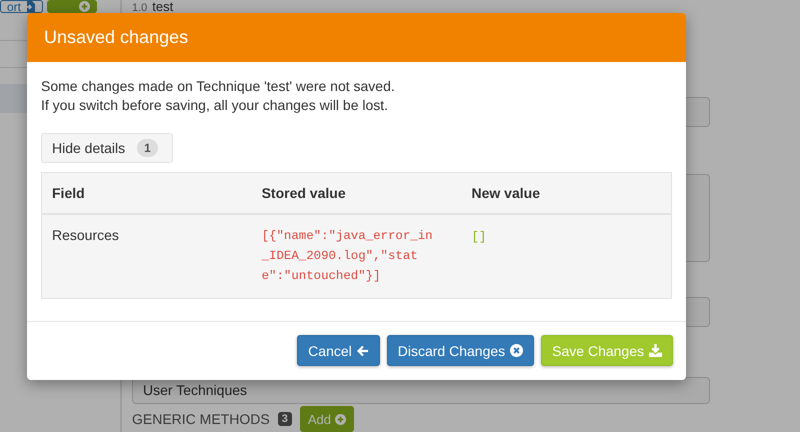 This screenshot has width=800, height=432. What do you see at coordinates (285, 419) in the screenshot?
I see `count-badge: 3` at bounding box center [285, 419].